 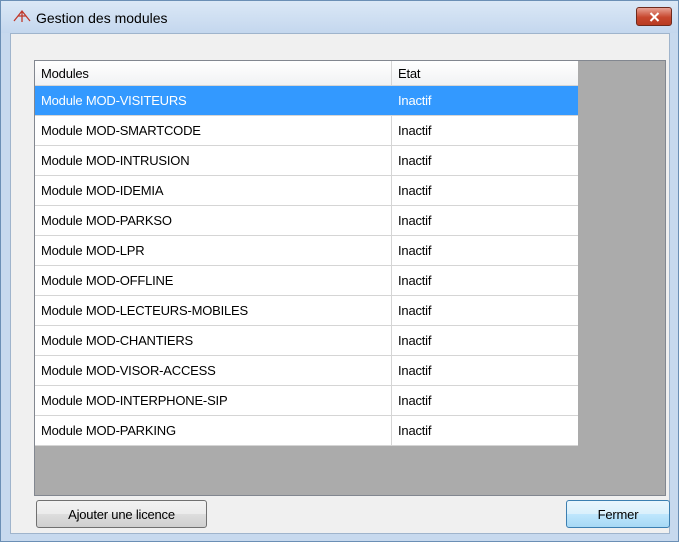 I want to click on close-window-button, so click(x=654, y=16).